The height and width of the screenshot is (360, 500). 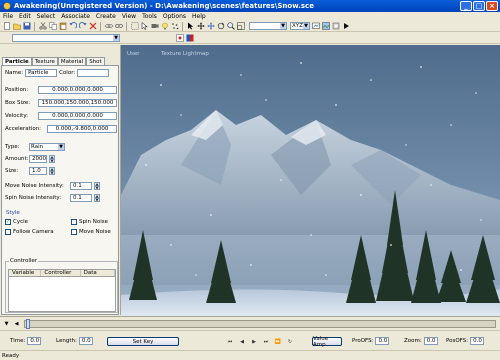 What do you see at coordinates (174, 26) in the screenshot?
I see `particle-icon` at bounding box center [174, 26].